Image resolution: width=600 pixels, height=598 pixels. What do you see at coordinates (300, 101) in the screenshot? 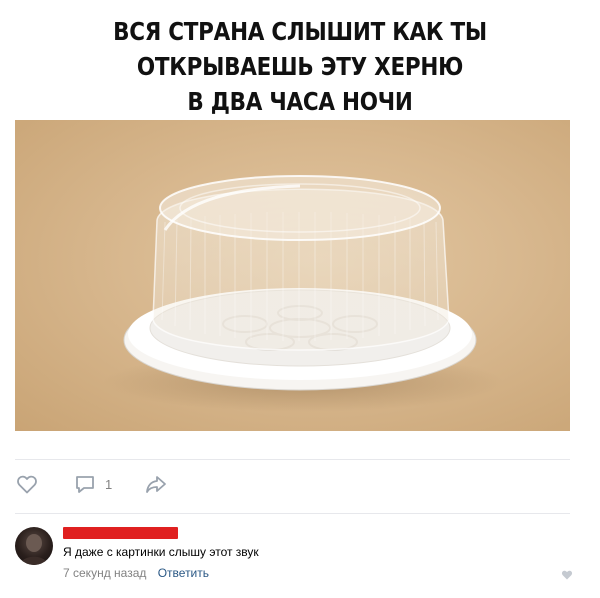
I see `caption-line-3: В ДВА ЧАСА НОЧИ` at bounding box center [300, 101].